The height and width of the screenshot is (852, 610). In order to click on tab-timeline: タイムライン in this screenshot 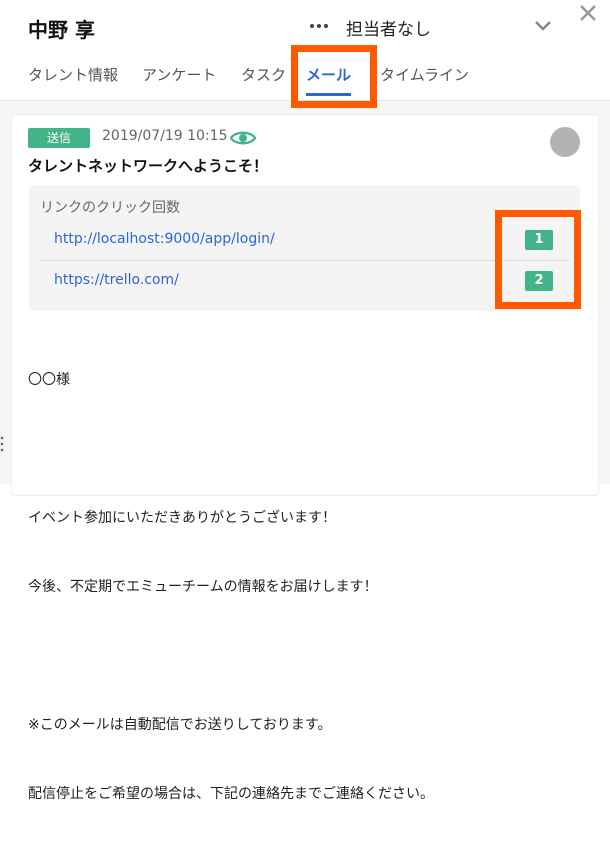, I will do `click(424, 79)`.